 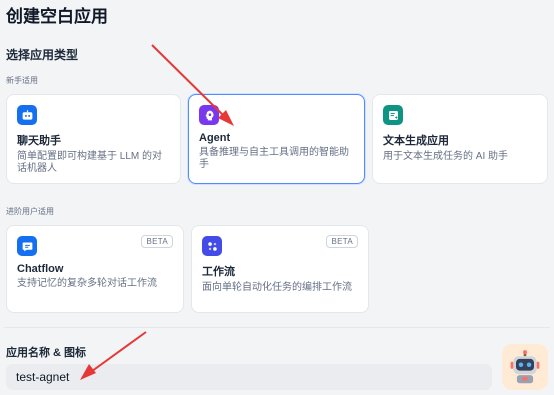 I want to click on section-title-app-type: 选择应用类型, so click(x=42, y=55).